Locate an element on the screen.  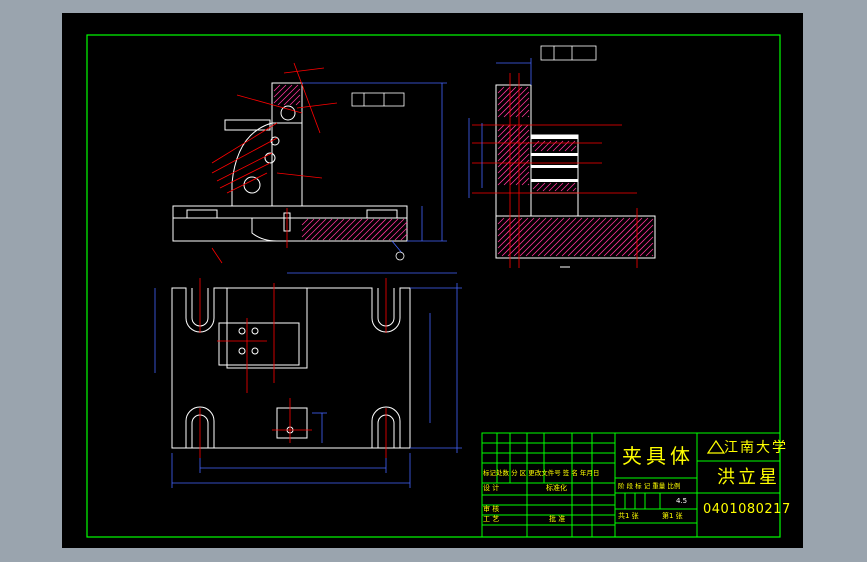
stage-header: 阶 段 标 记 重量 比例 is located at coordinates (649, 486).